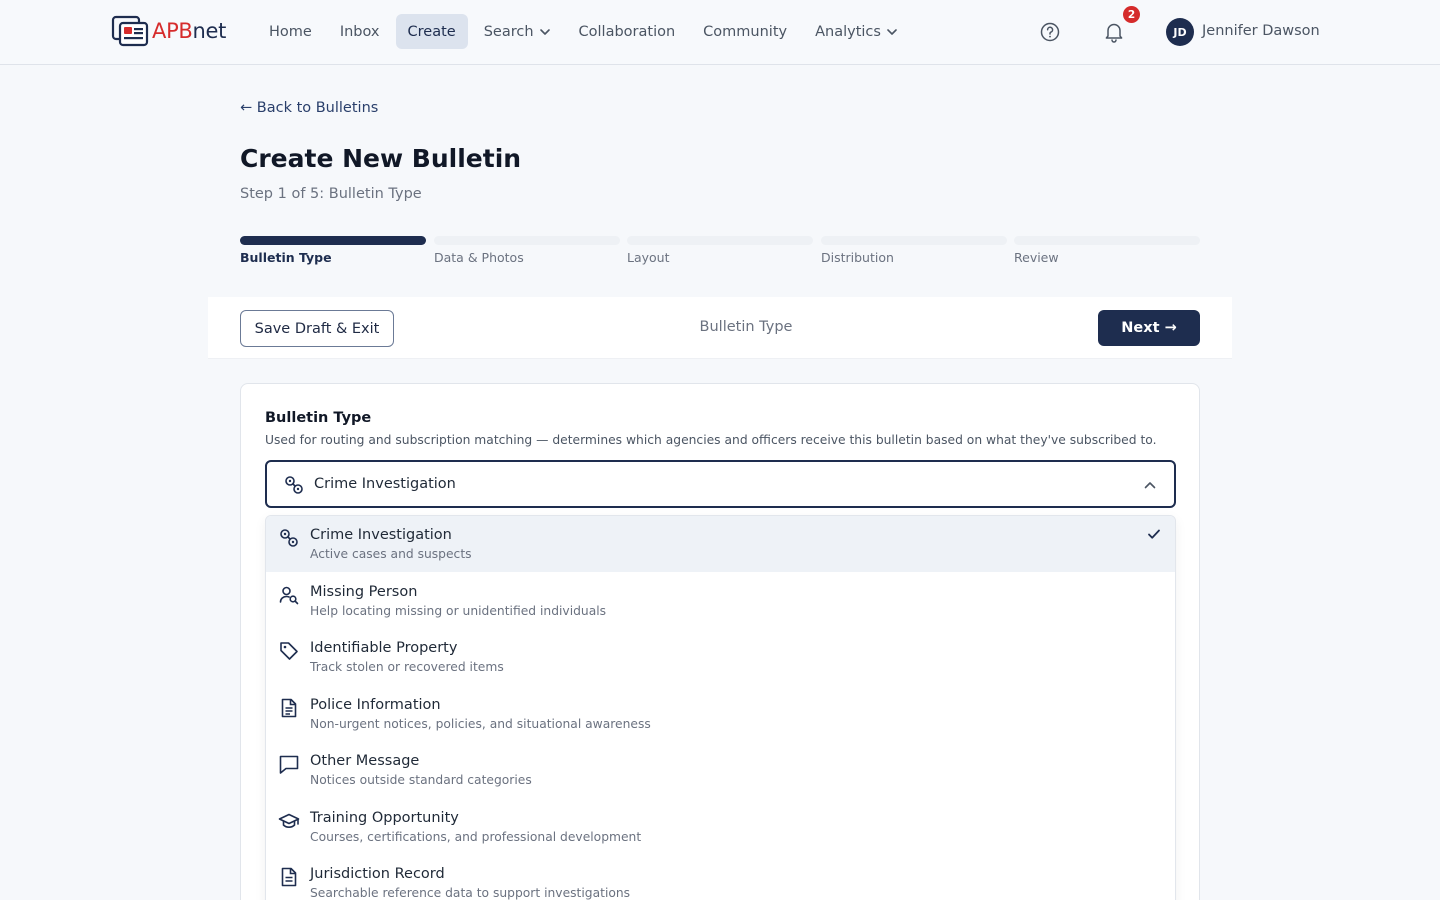 This screenshot has height=900, width=1440. Describe the element at coordinates (407, 667) in the screenshot. I see `option-description: Track stolen or recovered items` at that location.